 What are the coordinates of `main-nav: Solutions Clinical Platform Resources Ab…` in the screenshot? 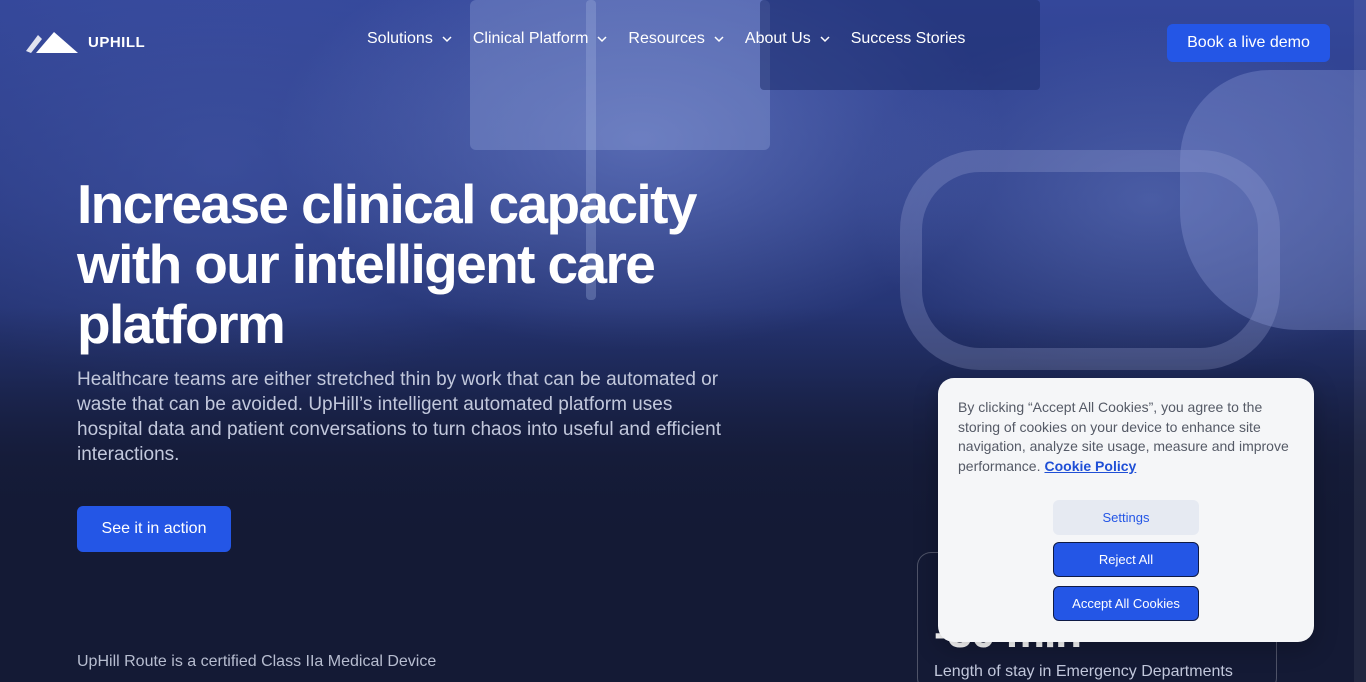 It's located at (676, 39).